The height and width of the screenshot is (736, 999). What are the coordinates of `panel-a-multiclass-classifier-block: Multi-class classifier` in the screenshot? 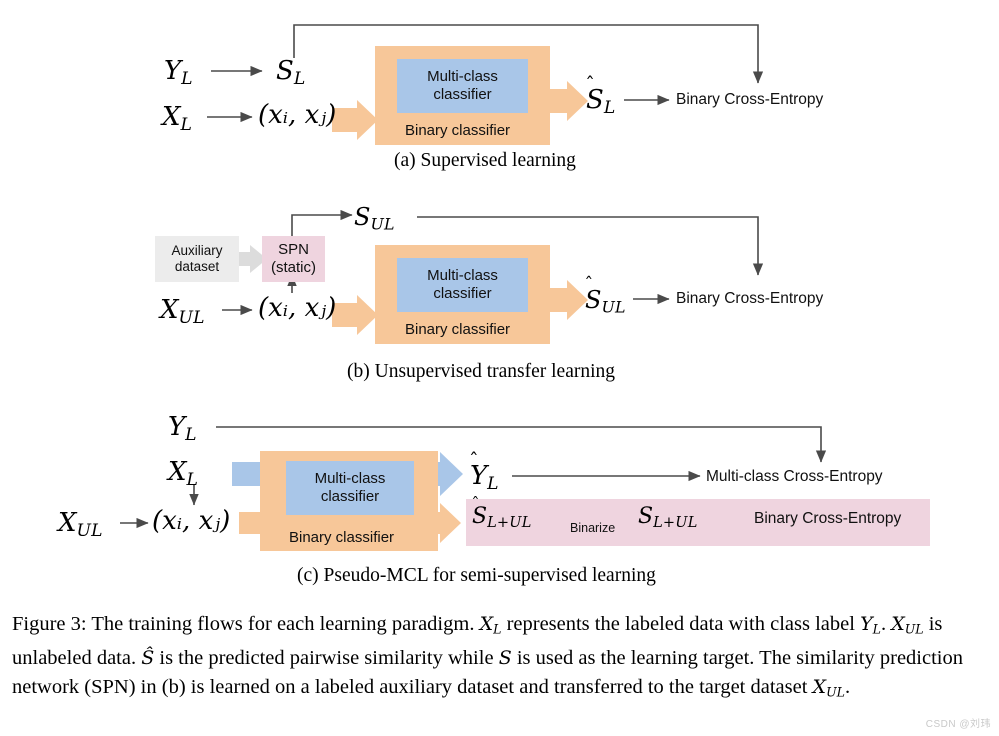 It's located at (462, 86).